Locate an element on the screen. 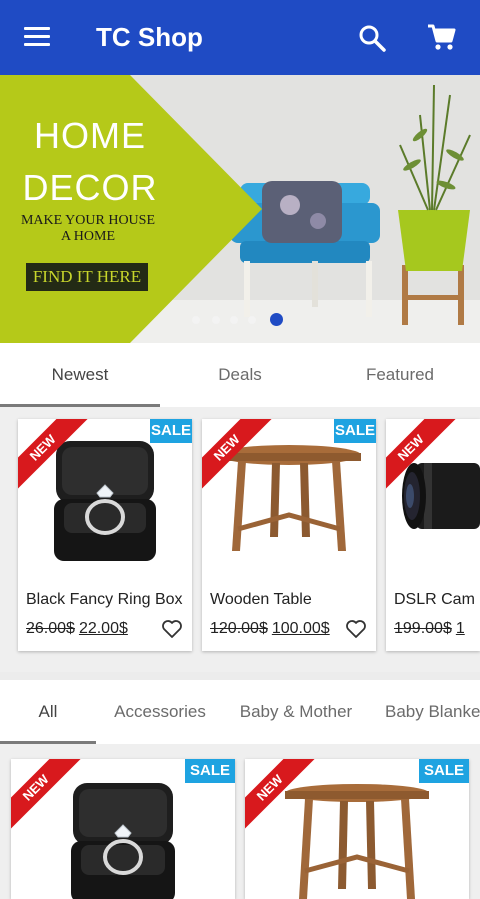  old-price: 120.00$ is located at coordinates (239, 628).